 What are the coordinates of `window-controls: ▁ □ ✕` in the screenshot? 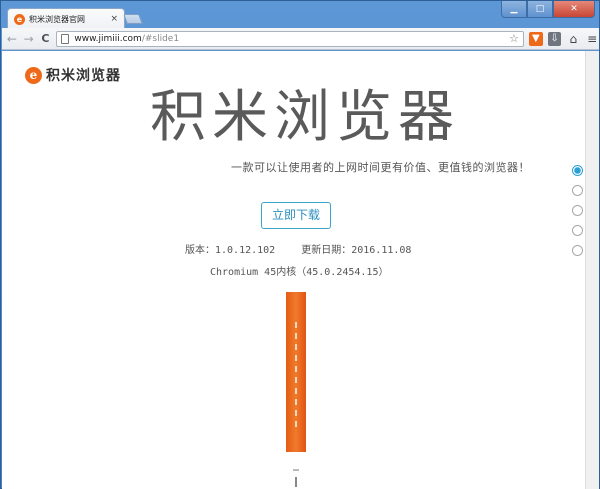 It's located at (548, 9).